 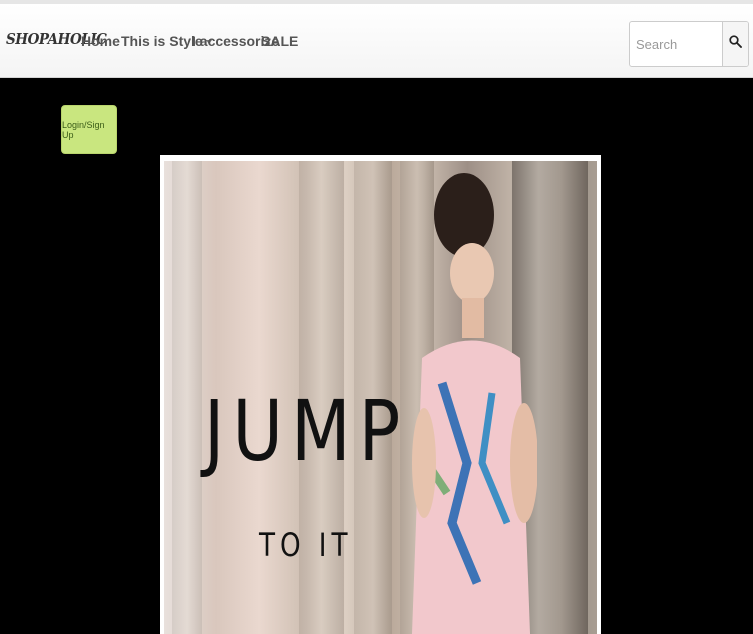 I want to click on login-signup-button: Login/Sign Up, so click(x=89, y=129).